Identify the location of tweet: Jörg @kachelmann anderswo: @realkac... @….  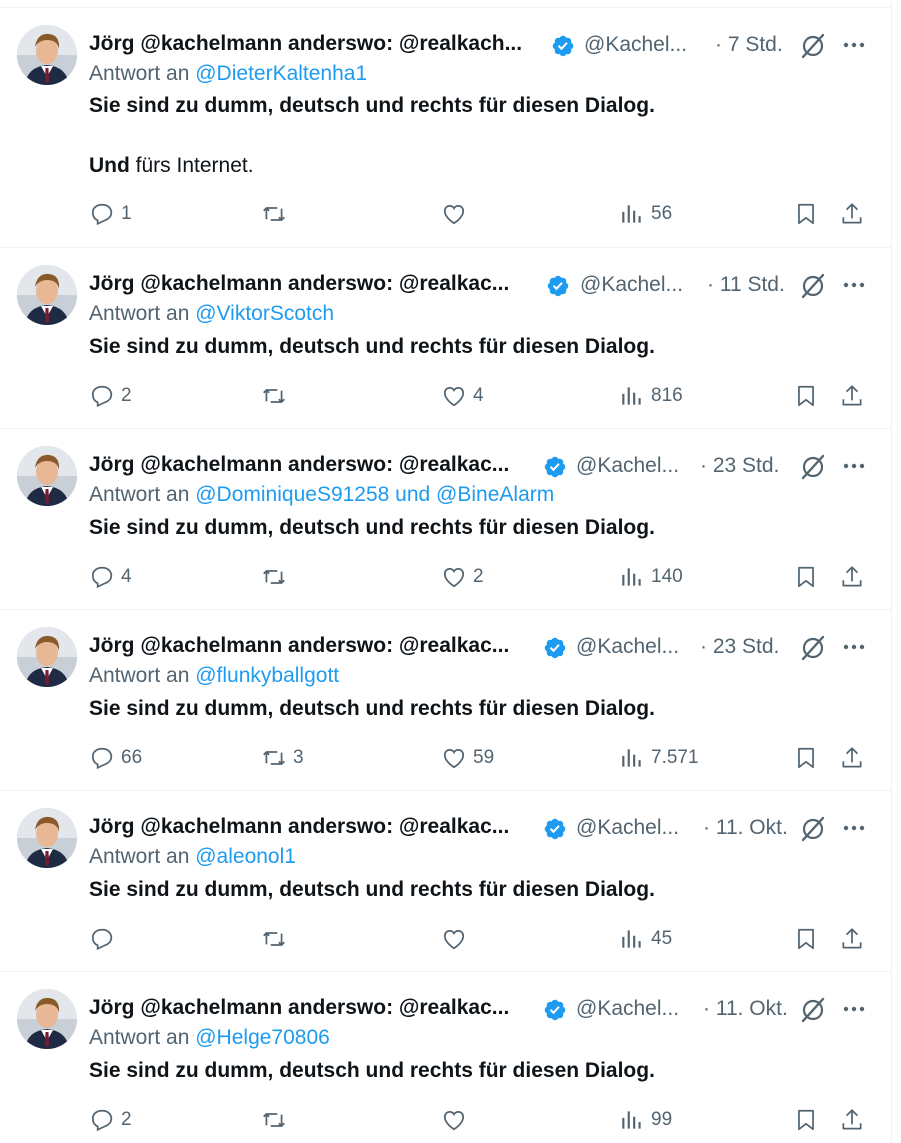
(445, 1057).